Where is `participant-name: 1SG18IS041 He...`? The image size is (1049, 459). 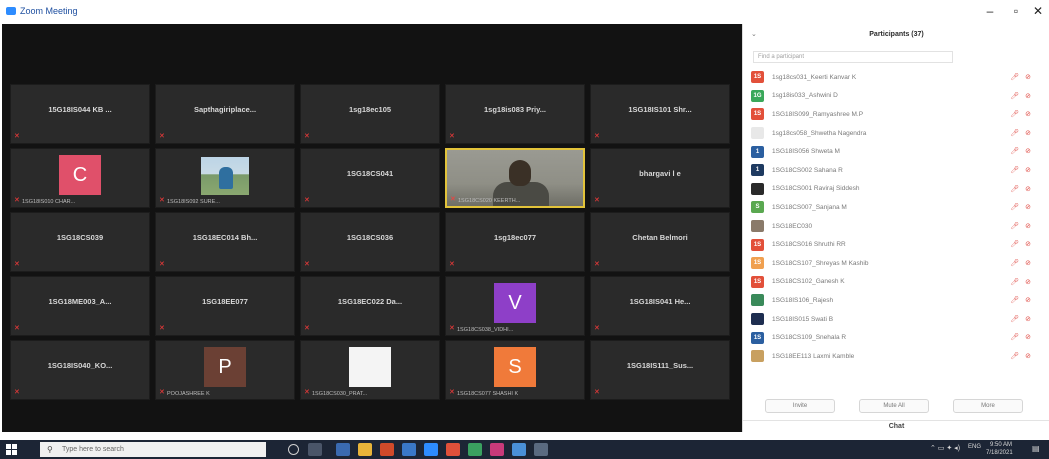
participant-name: 1SG18IS041 He... is located at coordinates (660, 301).